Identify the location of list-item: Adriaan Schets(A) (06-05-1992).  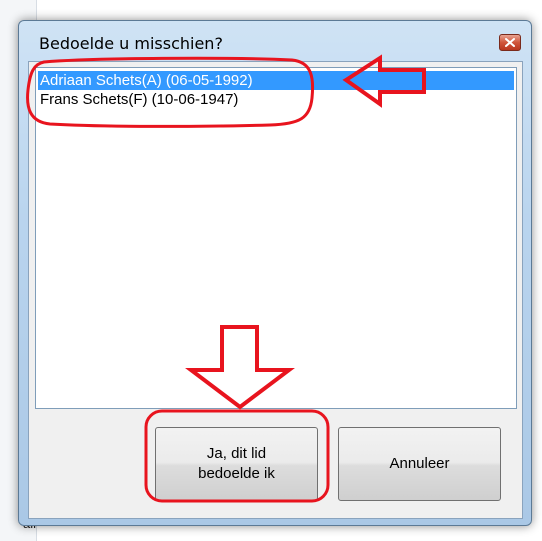
(276, 80).